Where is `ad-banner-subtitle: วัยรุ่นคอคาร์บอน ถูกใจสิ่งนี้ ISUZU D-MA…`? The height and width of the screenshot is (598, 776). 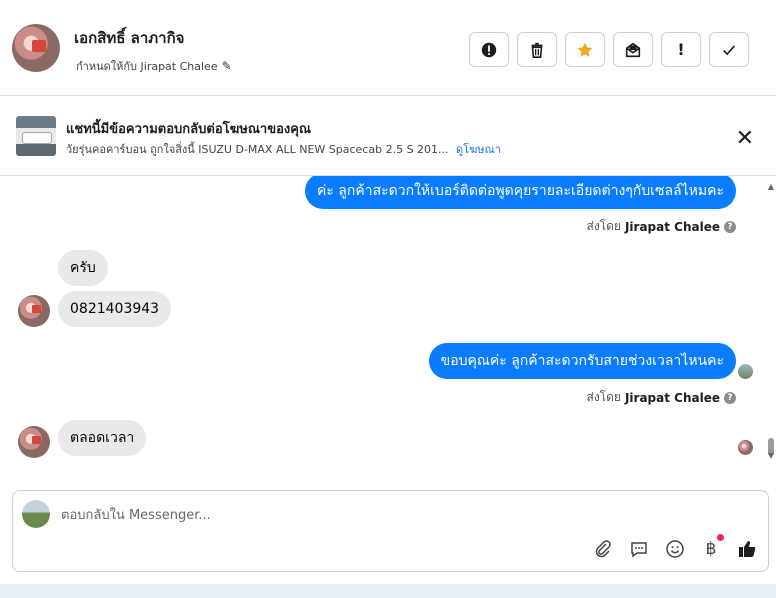 ad-banner-subtitle: วัยรุ่นคอคาร์บอน ถูกใจสิ่งนี้ ISUZU D-MA… is located at coordinates (283, 149).